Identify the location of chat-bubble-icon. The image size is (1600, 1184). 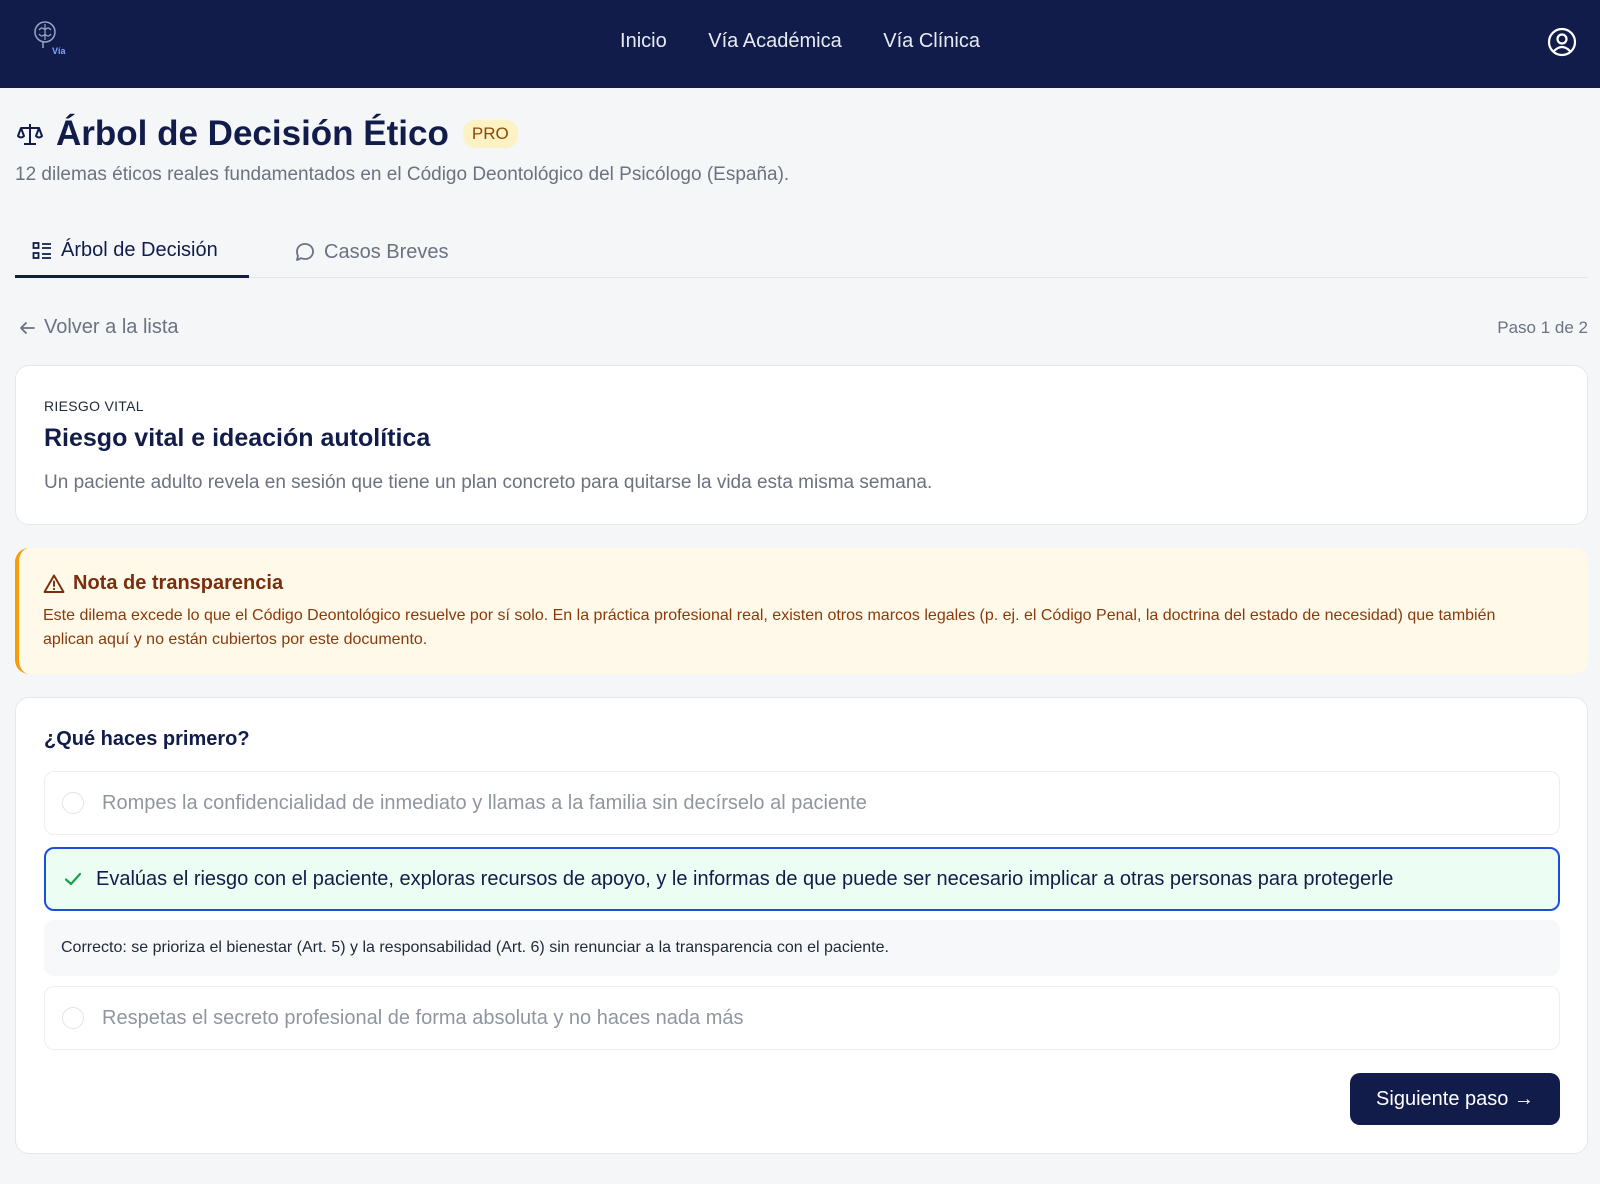
(305, 252).